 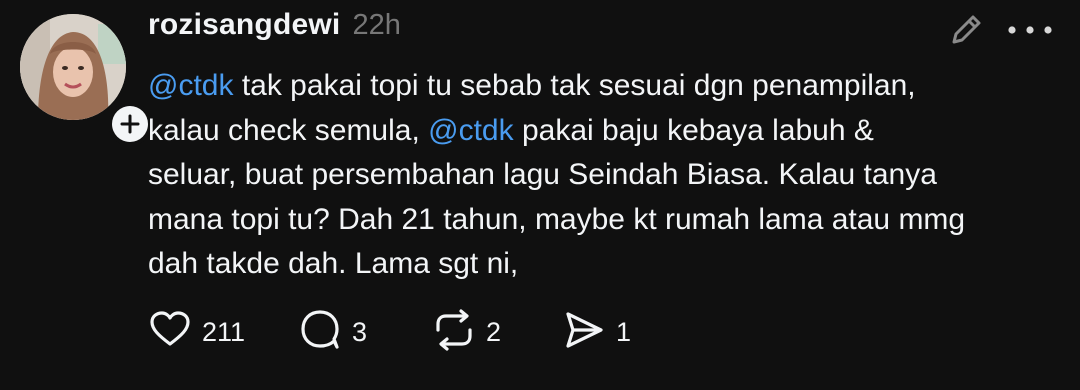 I want to click on pencil-icon, so click(x=966, y=30).